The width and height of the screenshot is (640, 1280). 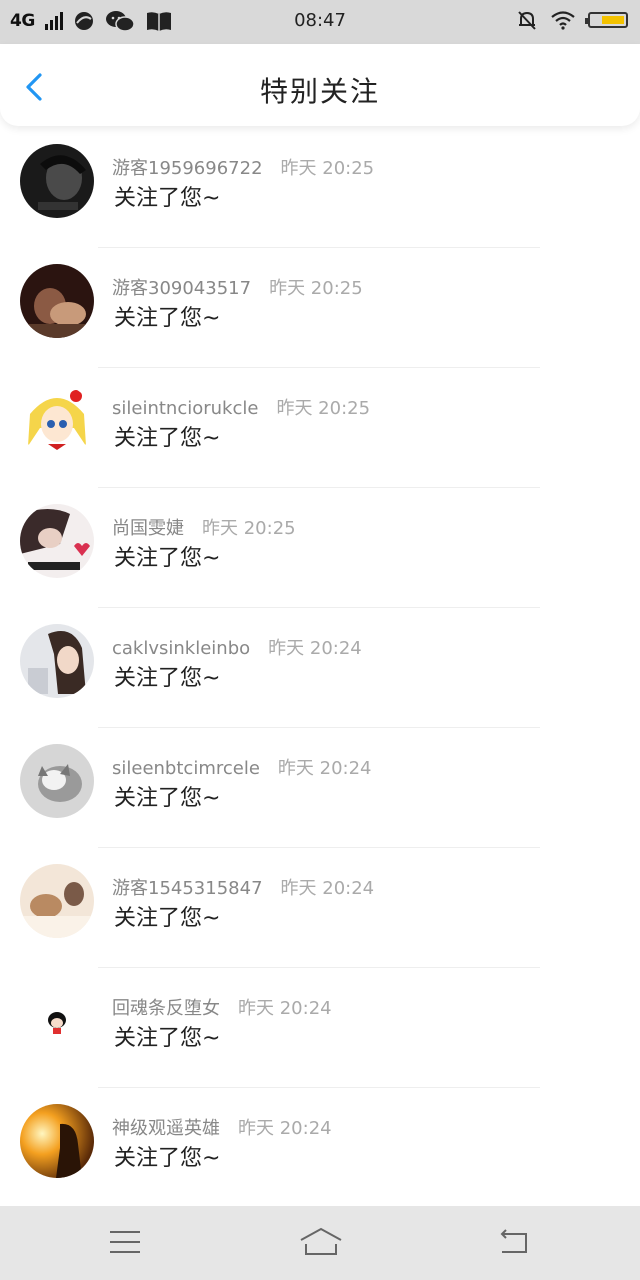 What do you see at coordinates (181, 648) in the screenshot?
I see `username: caklvsinkleinbo` at bounding box center [181, 648].